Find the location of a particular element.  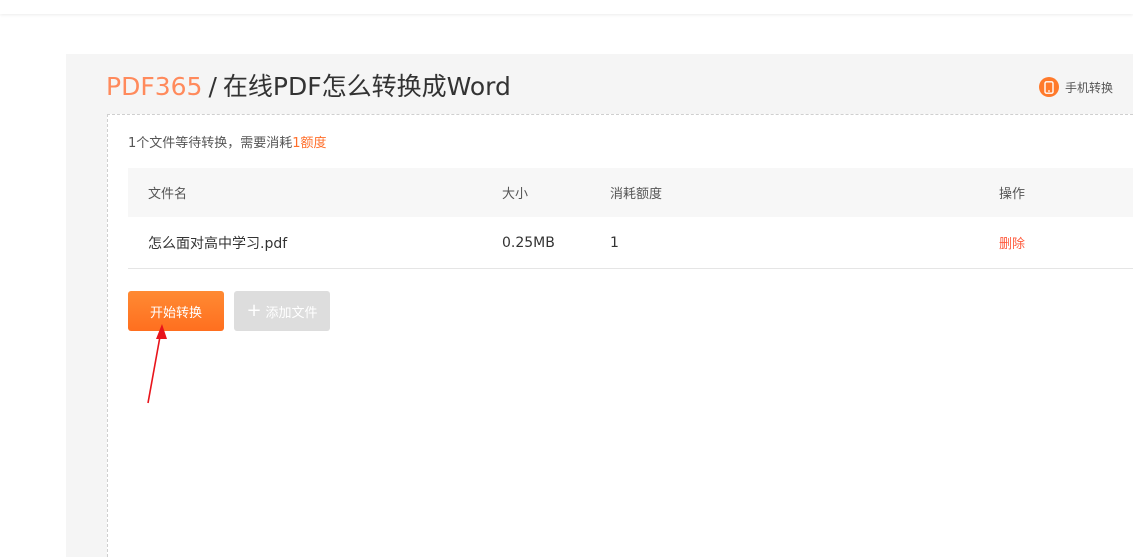

column-header-cost: 消耗额度 is located at coordinates (636, 194).